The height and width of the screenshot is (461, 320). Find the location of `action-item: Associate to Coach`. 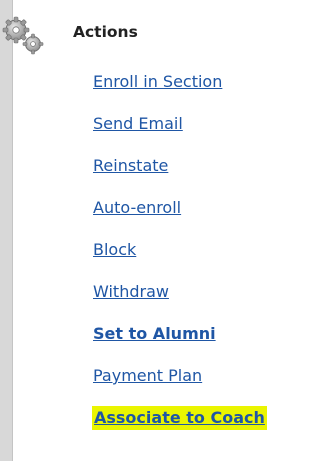

action-item: Associate to Coach is located at coordinates (179, 427).